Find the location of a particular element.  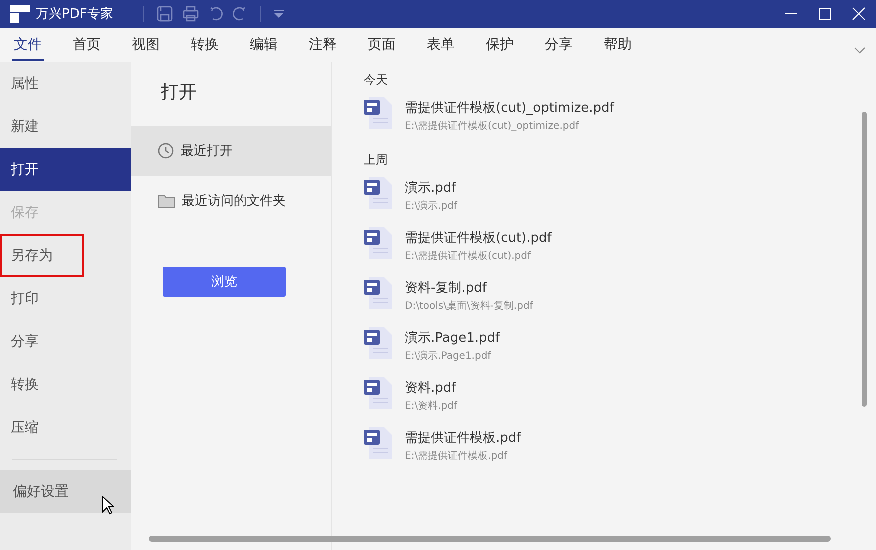

browse-button: 浏览 is located at coordinates (224, 282).